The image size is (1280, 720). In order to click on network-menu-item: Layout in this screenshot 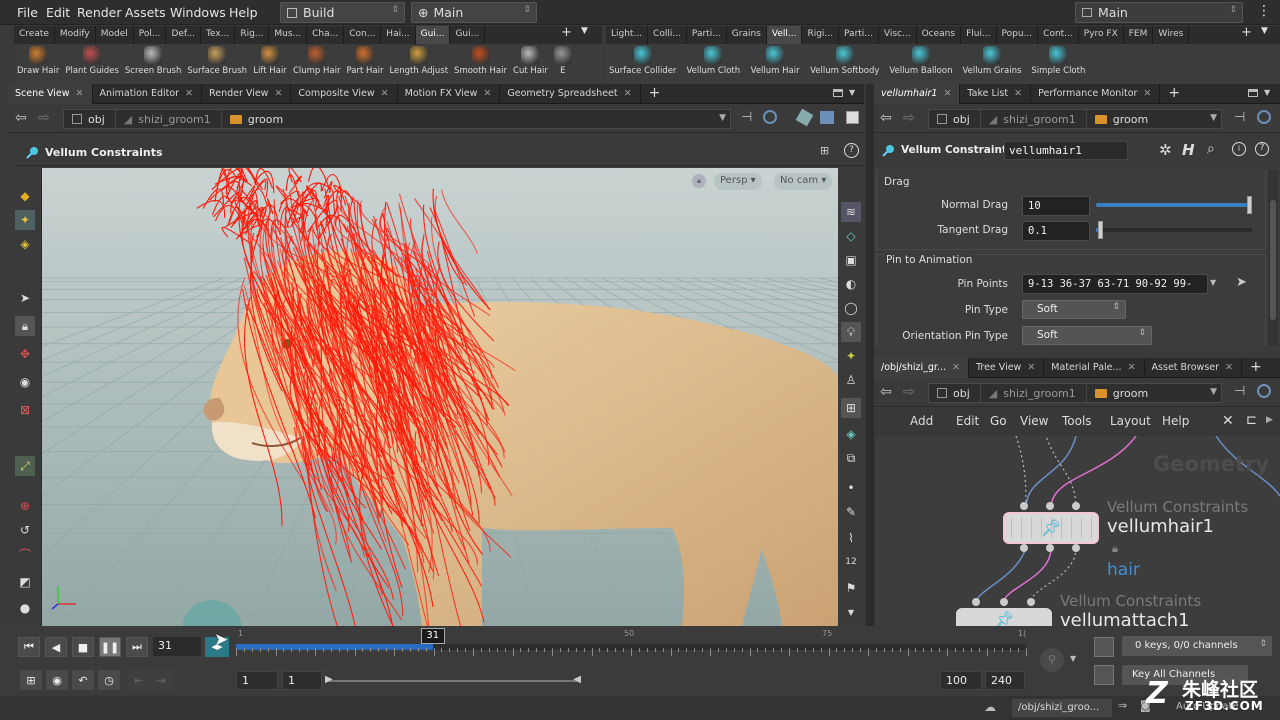, I will do `click(1130, 421)`.